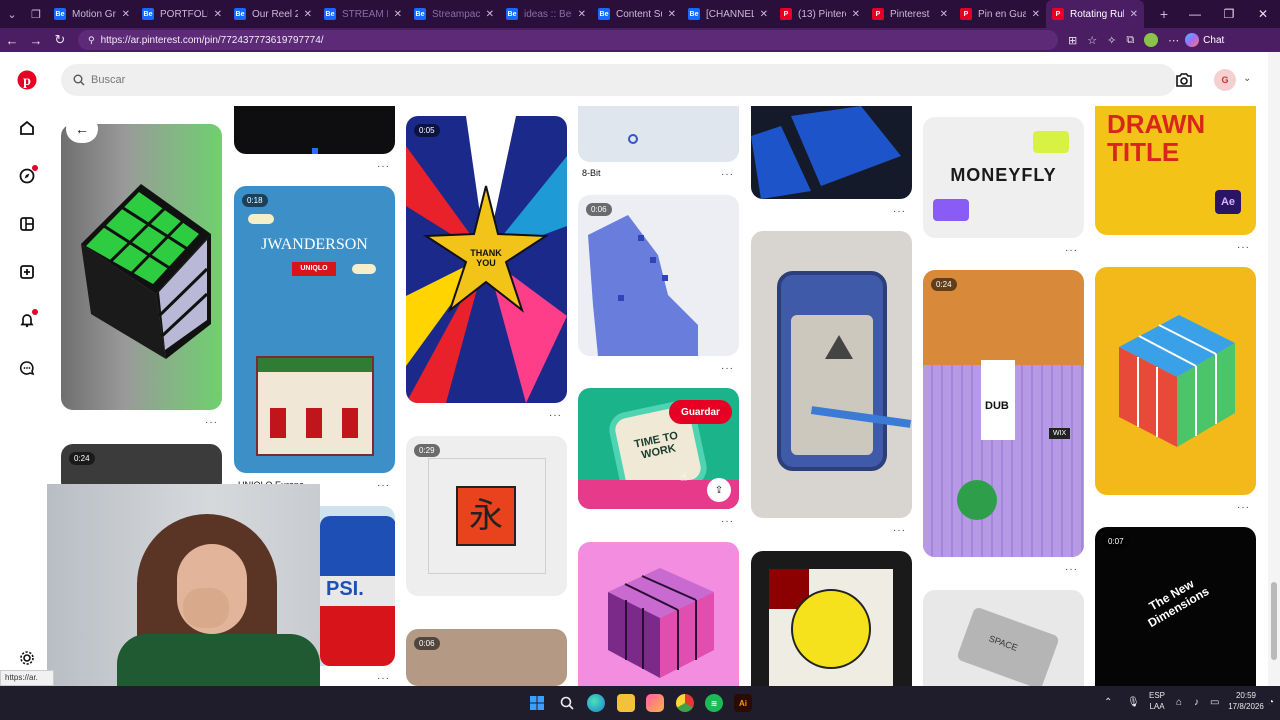 The image size is (1280, 720). Describe the element at coordinates (743, 703) in the screenshot. I see `illustrator-icon: Ai` at that location.